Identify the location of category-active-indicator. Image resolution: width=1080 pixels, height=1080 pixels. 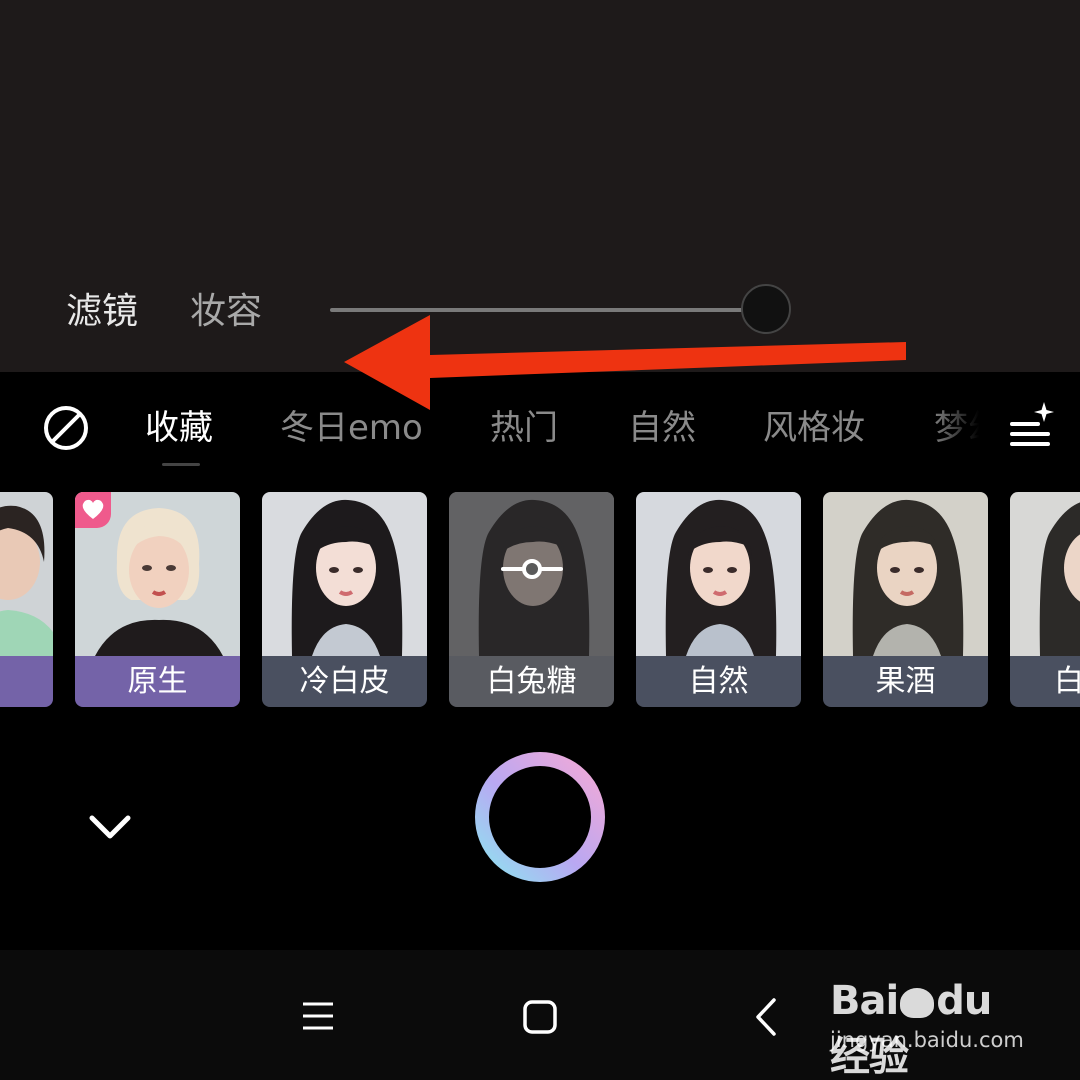
(181, 464).